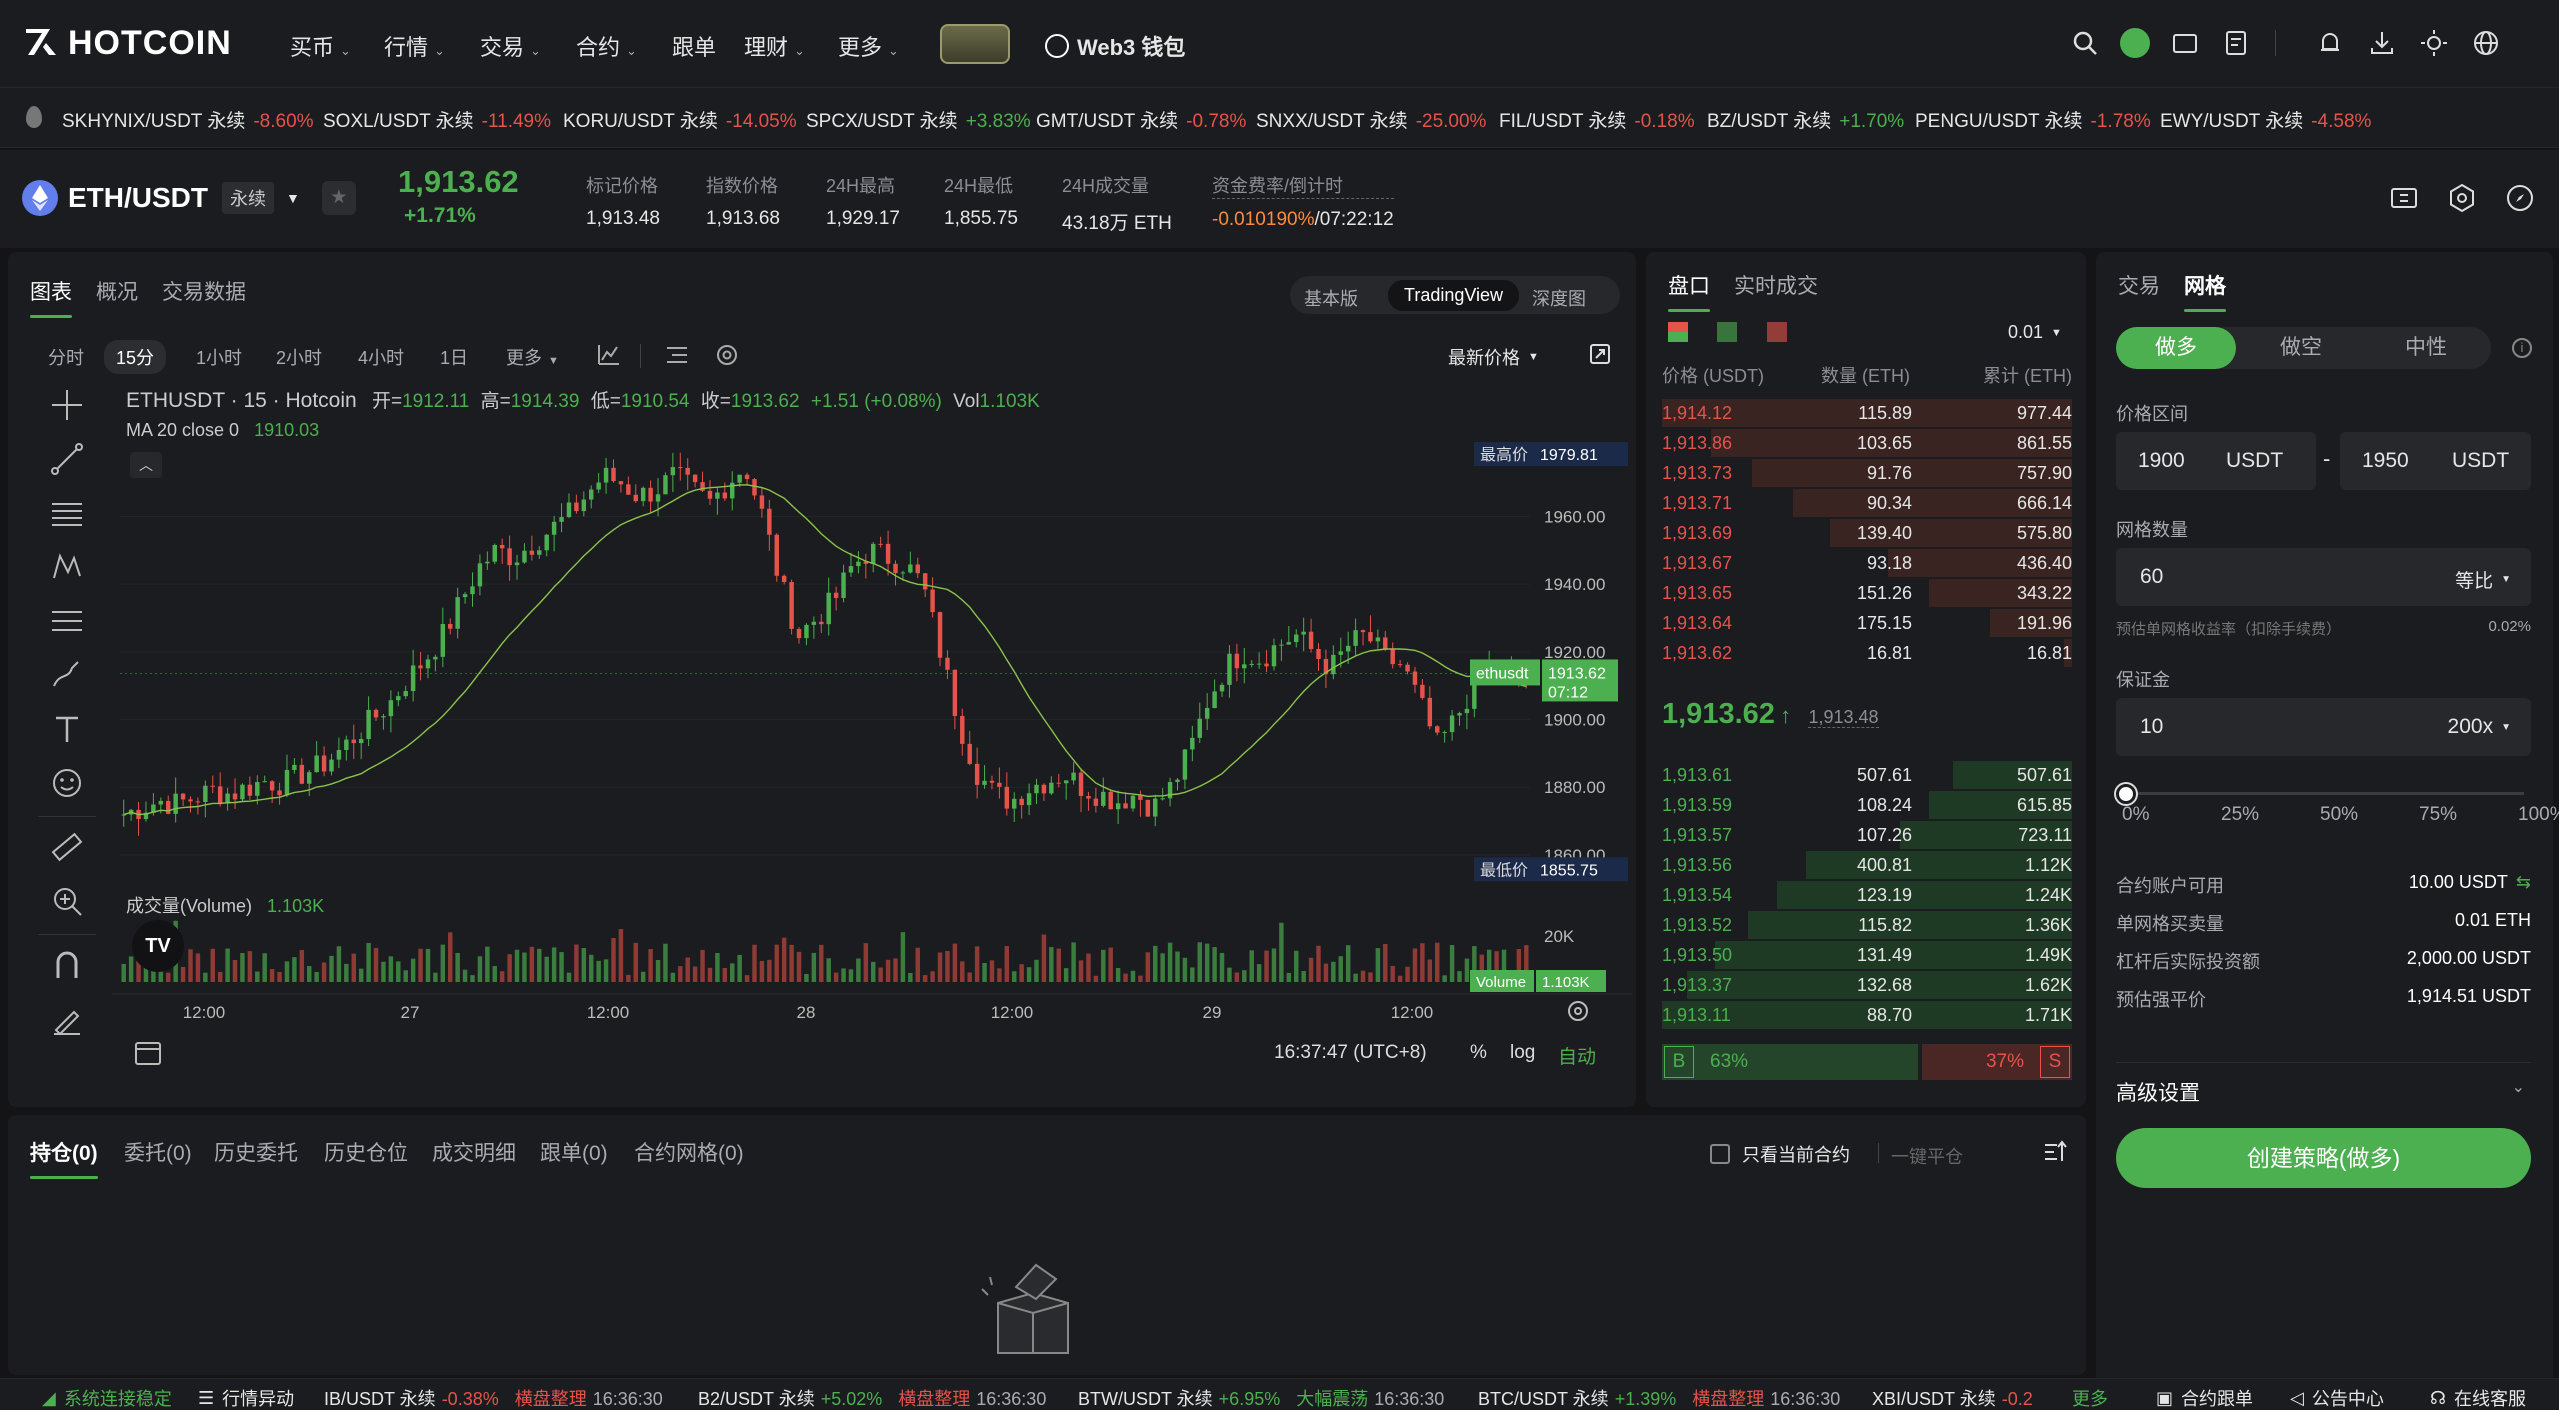 Image resolution: width=2559 pixels, height=1410 pixels. What do you see at coordinates (2323, 727) in the screenshot?
I see `margin-input: 10 200x ▼` at bounding box center [2323, 727].